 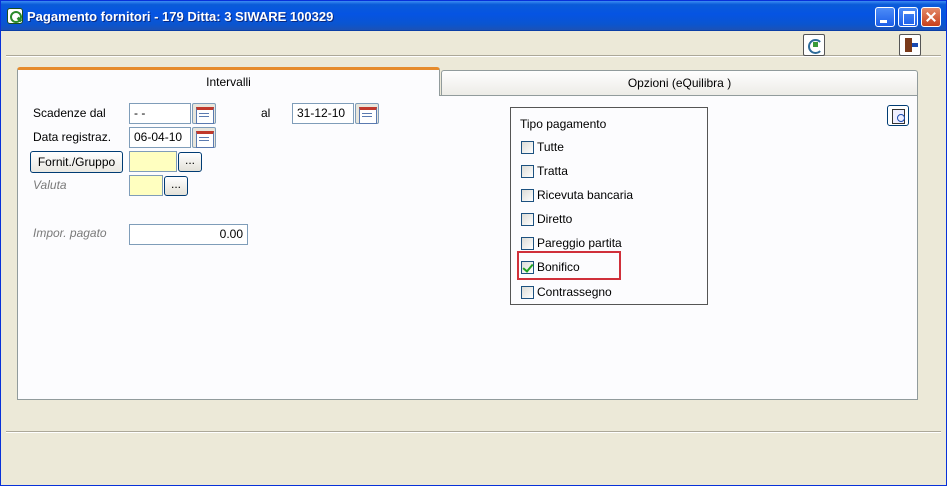 I want to click on exit-icon, so click(x=910, y=45).